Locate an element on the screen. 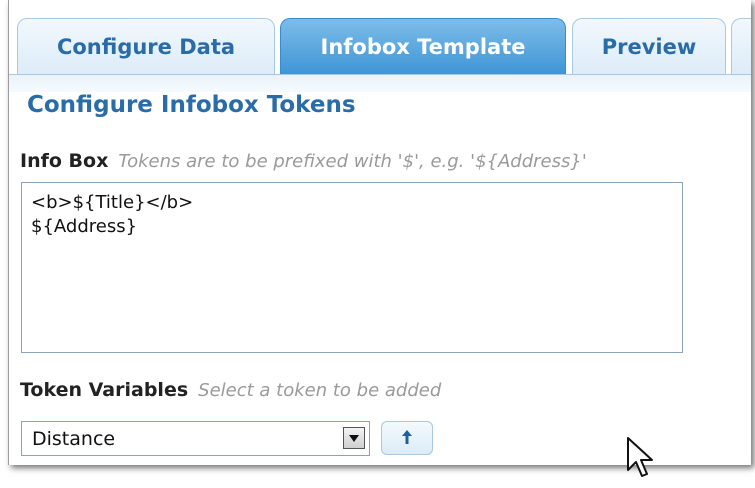 Image resolution: width=755 pixels, height=488 pixels. add-token-button is located at coordinates (407, 438).